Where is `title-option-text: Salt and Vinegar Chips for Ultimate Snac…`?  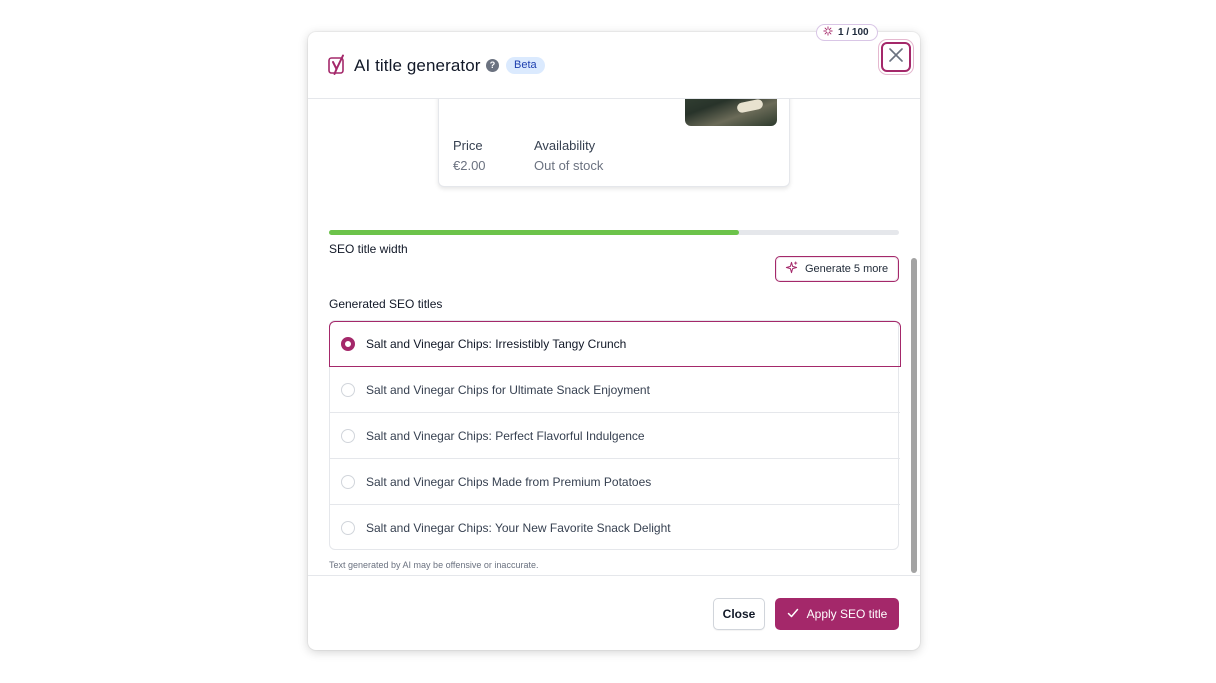 title-option-text: Salt and Vinegar Chips for Ultimate Snac… is located at coordinates (508, 389).